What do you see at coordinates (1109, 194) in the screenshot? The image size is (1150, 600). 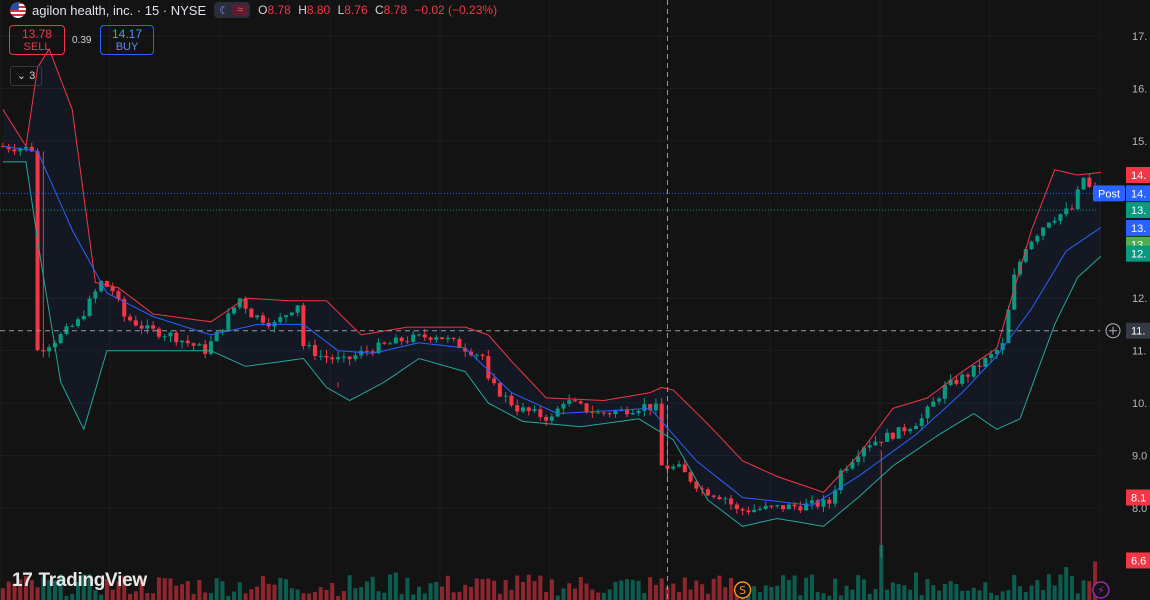 I see `post-tag-text: Post` at bounding box center [1109, 194].